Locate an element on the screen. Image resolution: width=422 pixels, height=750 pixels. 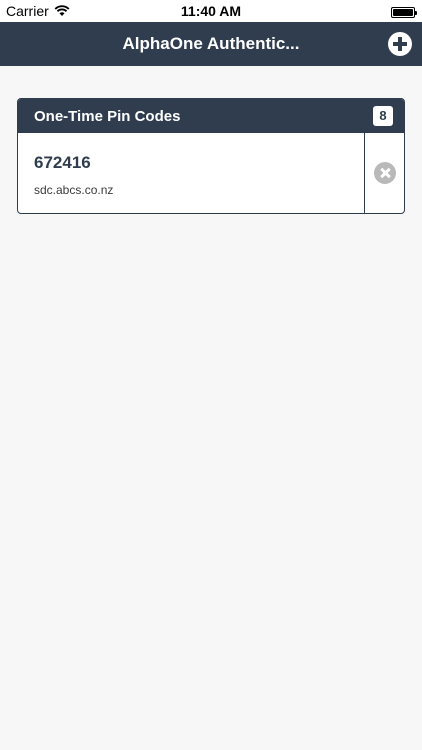
code-info: 672416 sdc.abcs.co.nz is located at coordinates (73, 175).